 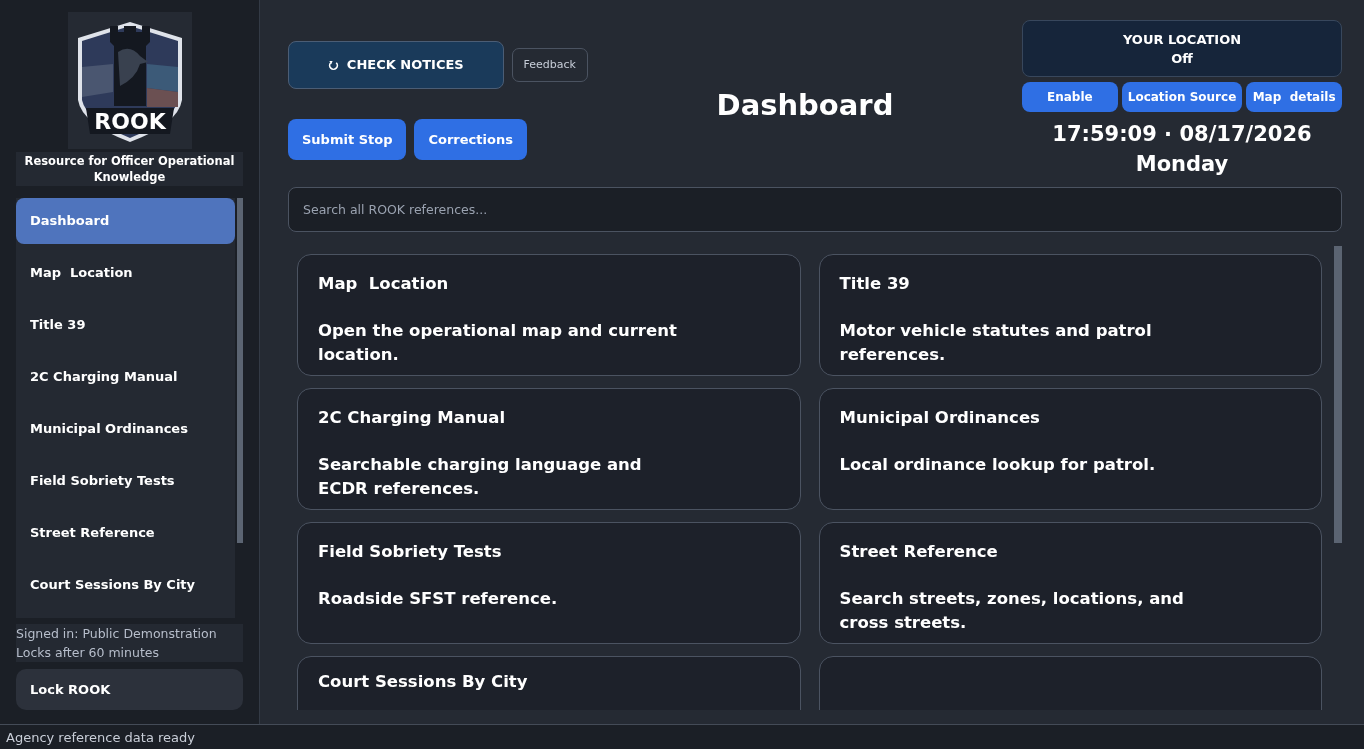 What do you see at coordinates (117, 634) in the screenshot?
I see `signed-in-text: Signed in: Public Demonstration` at bounding box center [117, 634].